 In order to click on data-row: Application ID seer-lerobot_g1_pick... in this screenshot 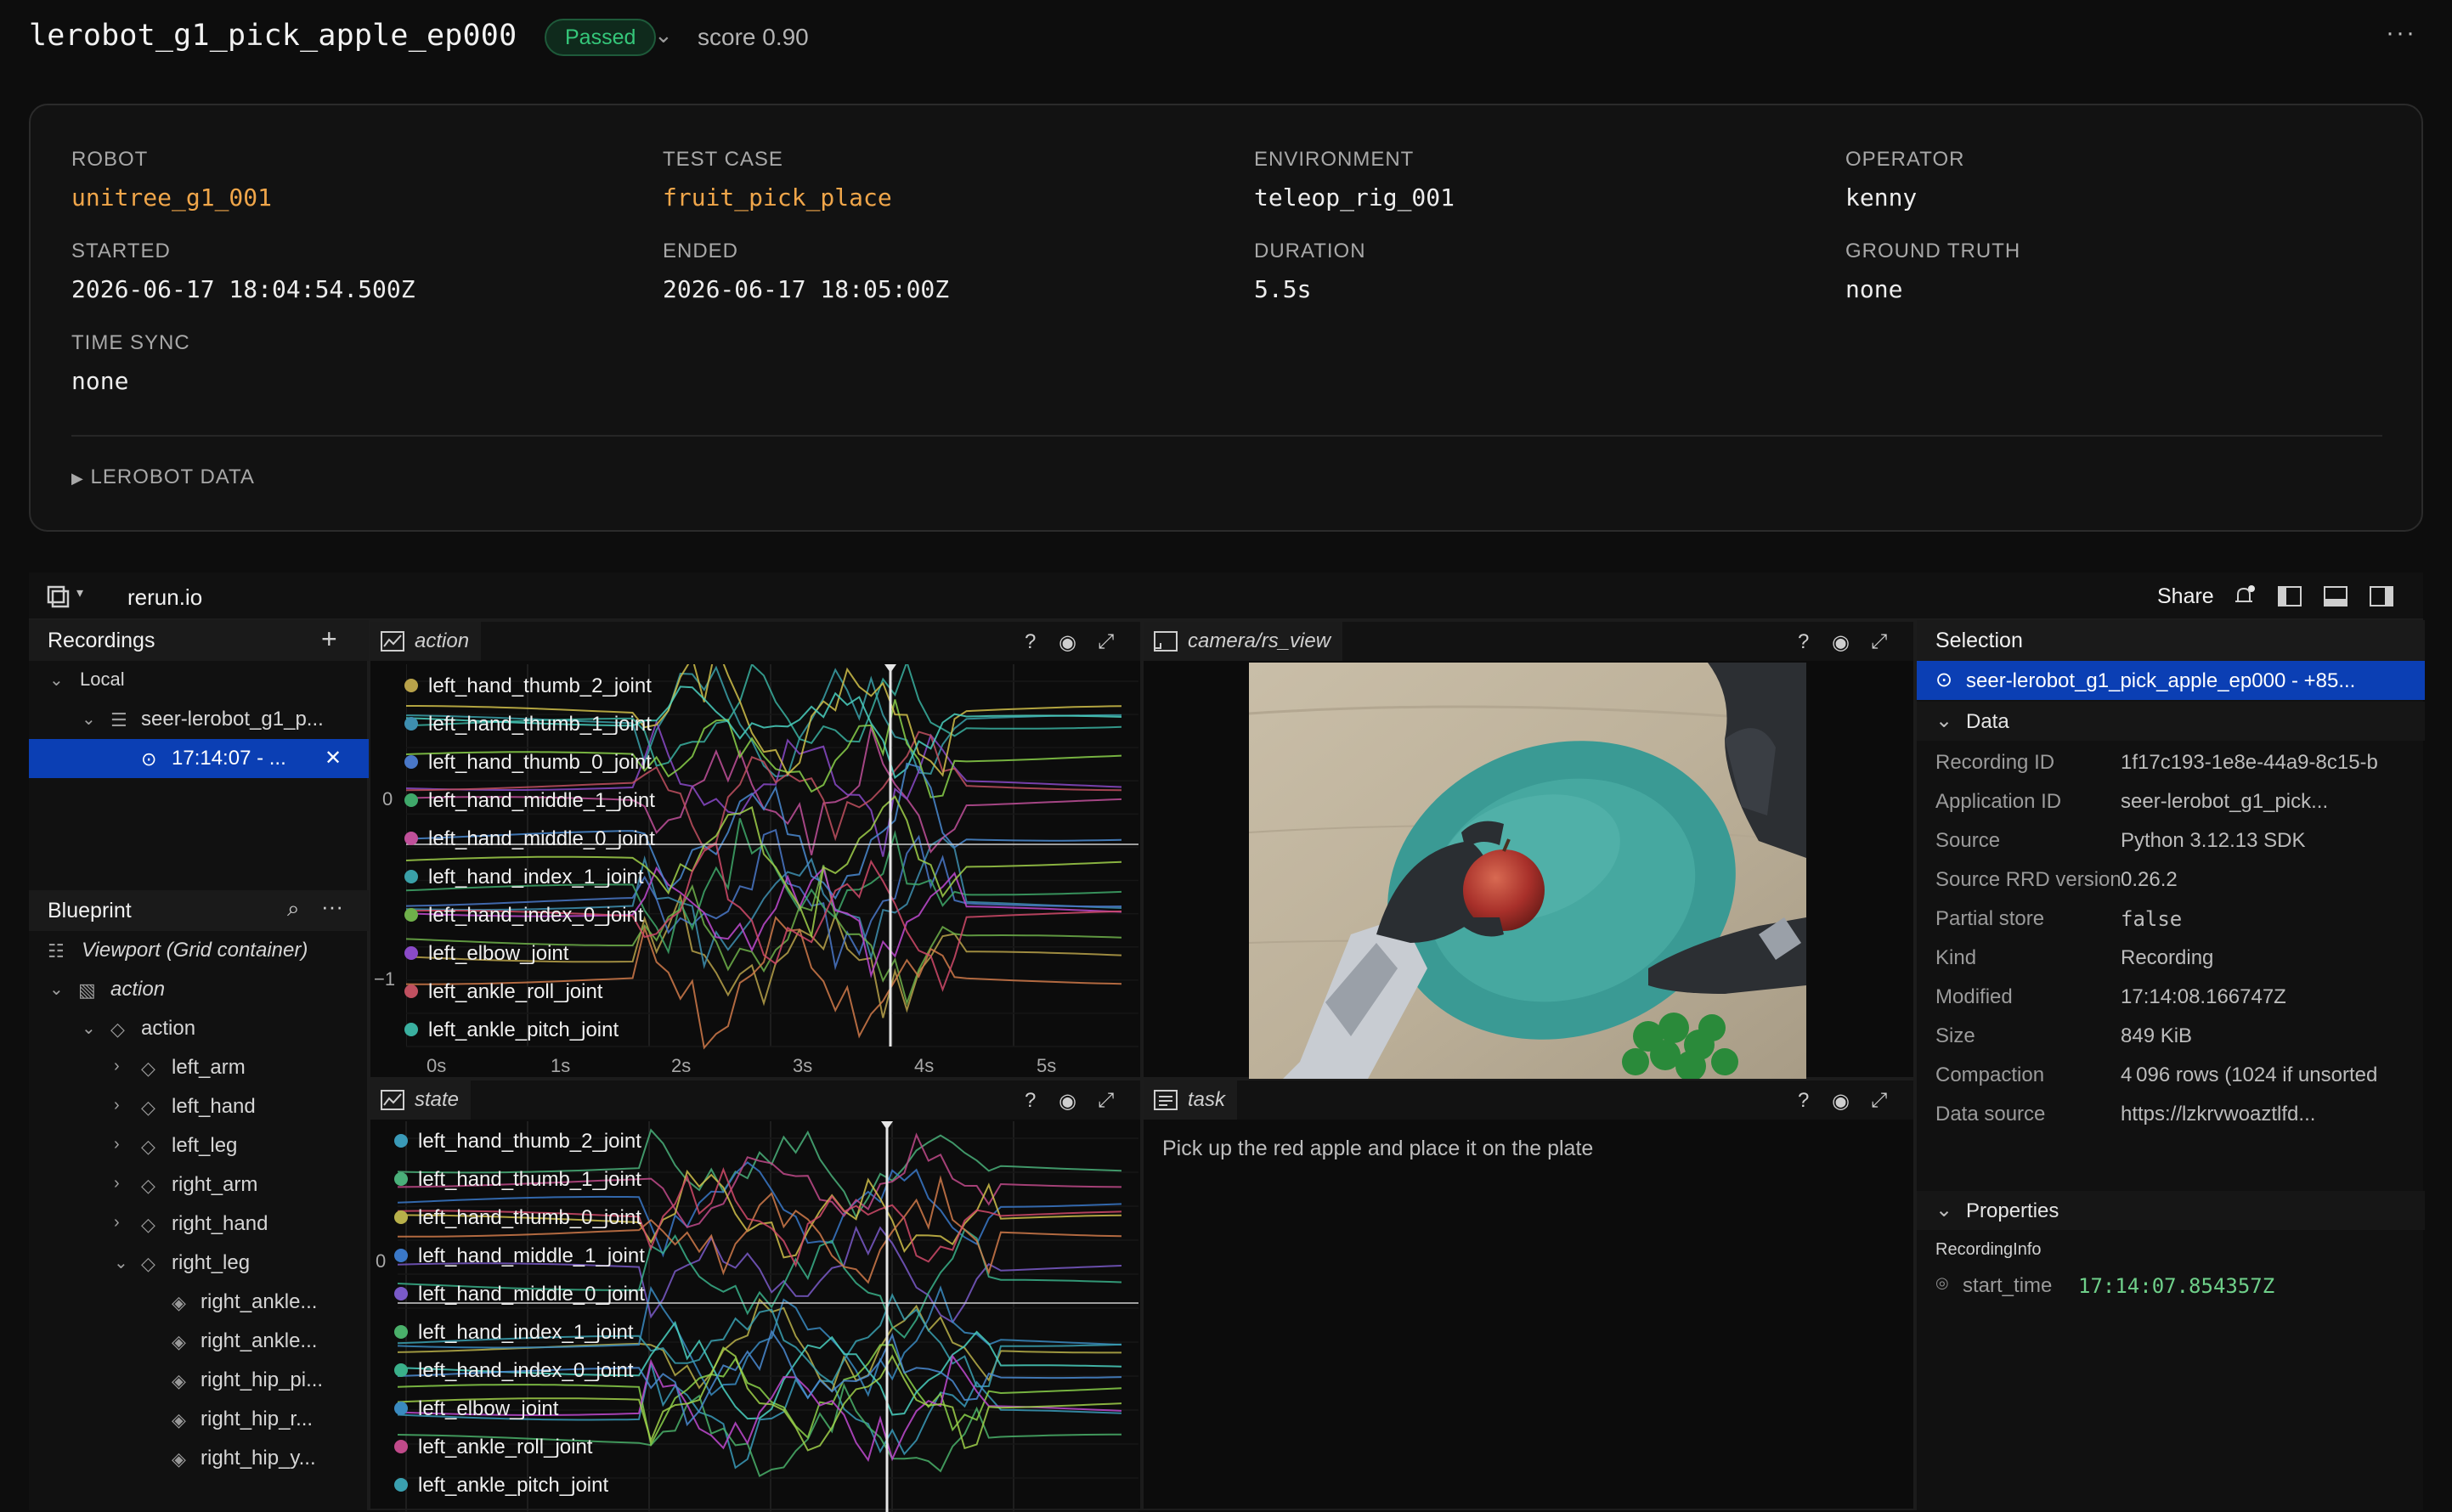, I will do `click(2171, 801)`.